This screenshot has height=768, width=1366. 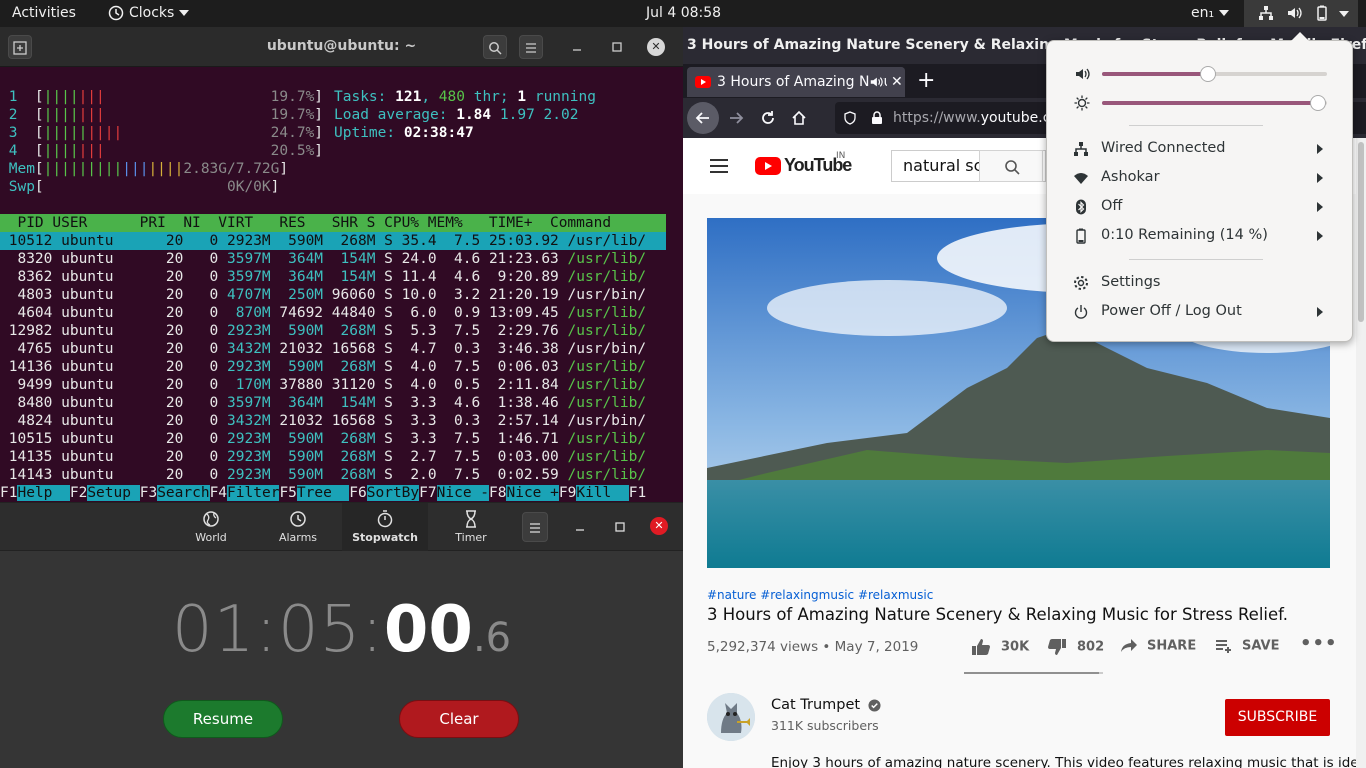 I want to click on share-button: SHARE, so click(x=1158, y=646).